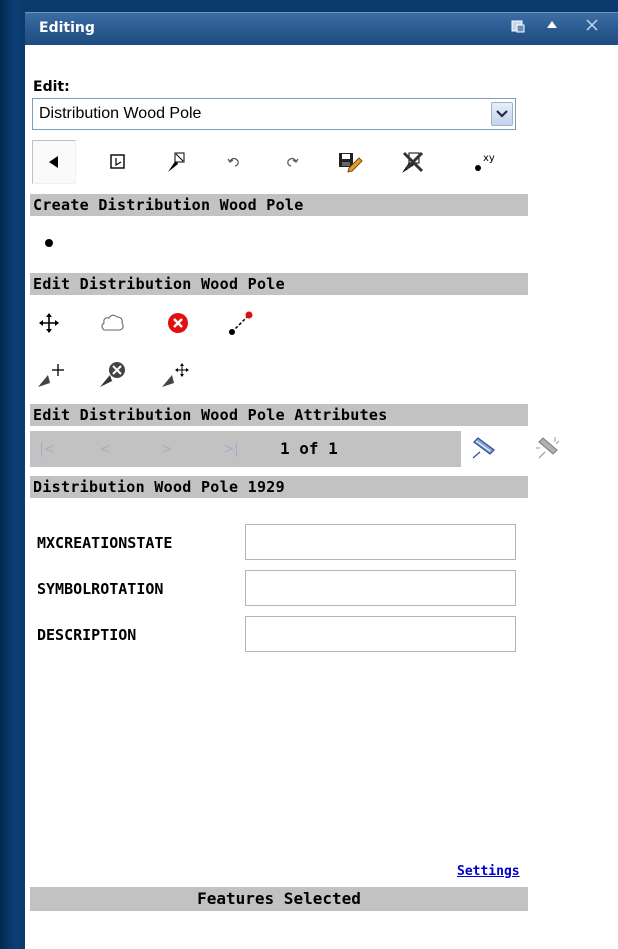 The height and width of the screenshot is (949, 618). Describe the element at coordinates (552, 28) in the screenshot. I see `collapse-icon` at that location.